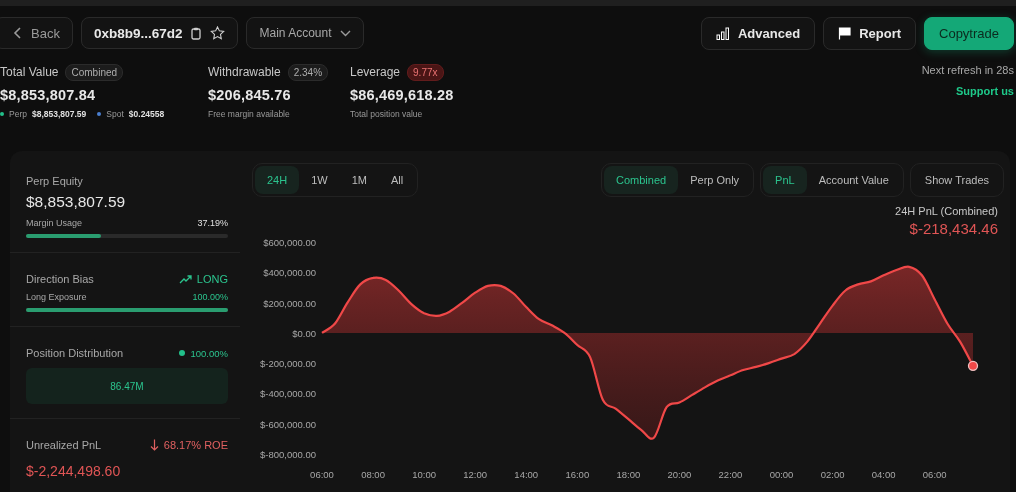 The height and width of the screenshot is (492, 1016). I want to click on account-select: Main Account, so click(305, 33).